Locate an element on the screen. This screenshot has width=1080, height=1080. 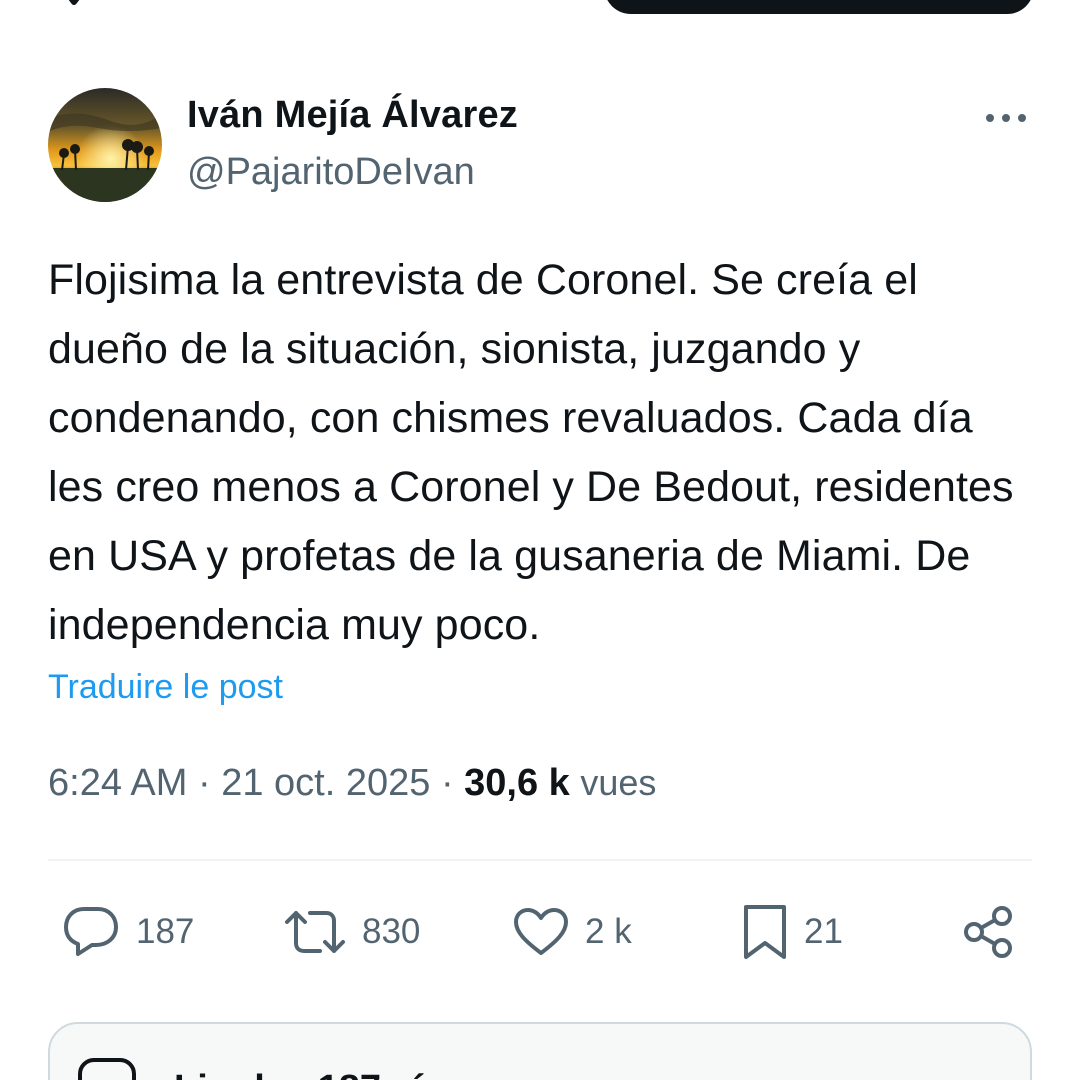
like-count: 2 k is located at coordinates (608, 931).